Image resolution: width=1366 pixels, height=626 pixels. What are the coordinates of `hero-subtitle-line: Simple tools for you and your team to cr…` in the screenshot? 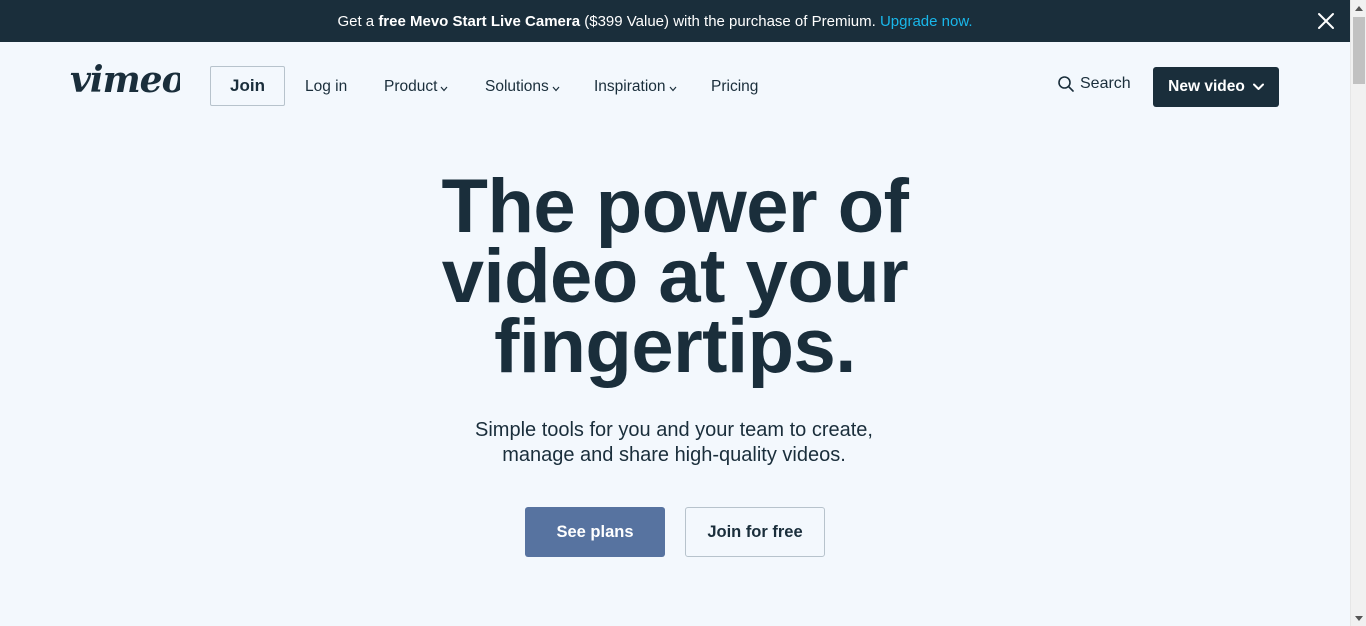 It's located at (674, 430).